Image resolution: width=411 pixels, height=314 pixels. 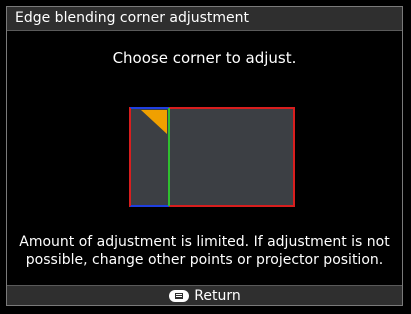 I want to click on instruction-text: Choose corner to adjust., so click(x=204, y=58).